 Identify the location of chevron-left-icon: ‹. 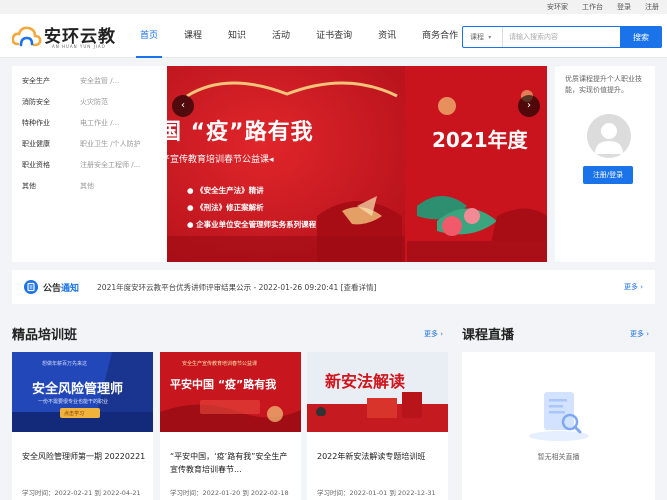
(183, 105).